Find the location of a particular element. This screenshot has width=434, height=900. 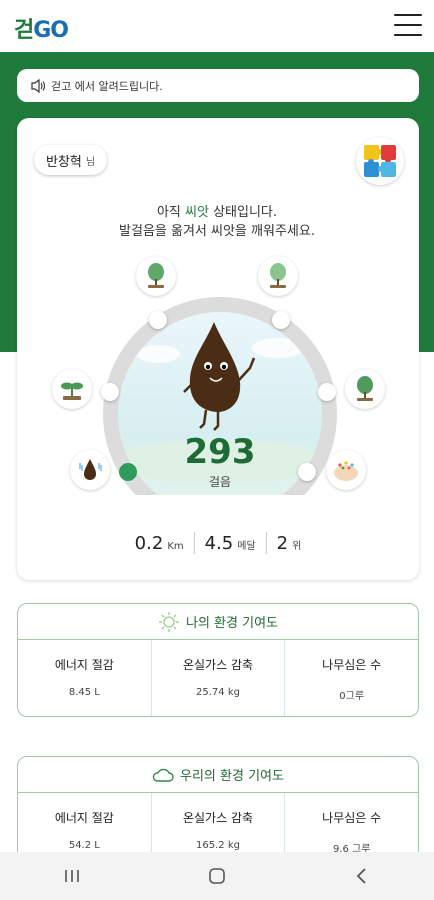

sprout-icon is located at coordinates (72, 389).